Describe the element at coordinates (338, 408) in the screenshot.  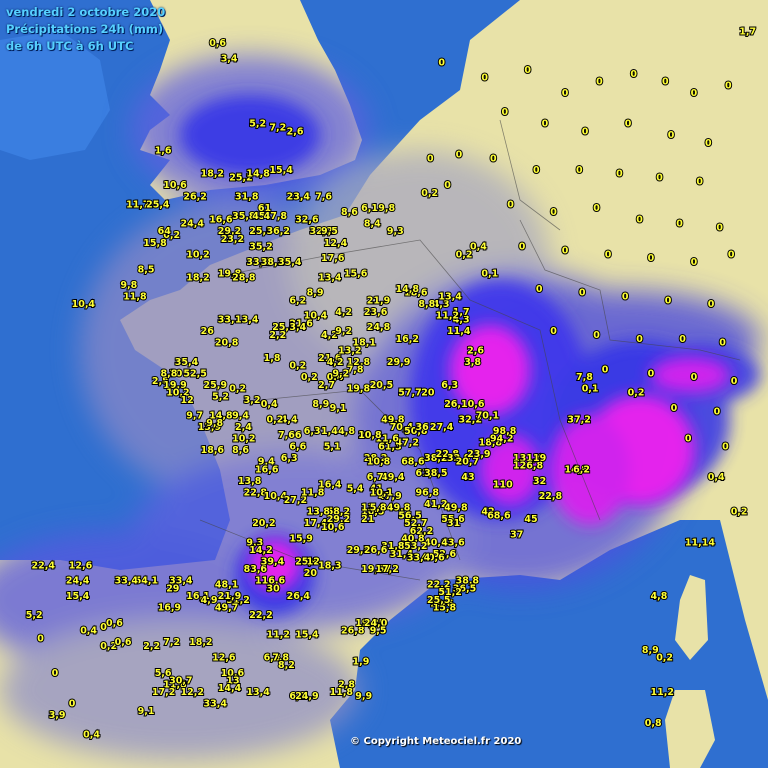
I see `station-value-272: 9,1` at that location.